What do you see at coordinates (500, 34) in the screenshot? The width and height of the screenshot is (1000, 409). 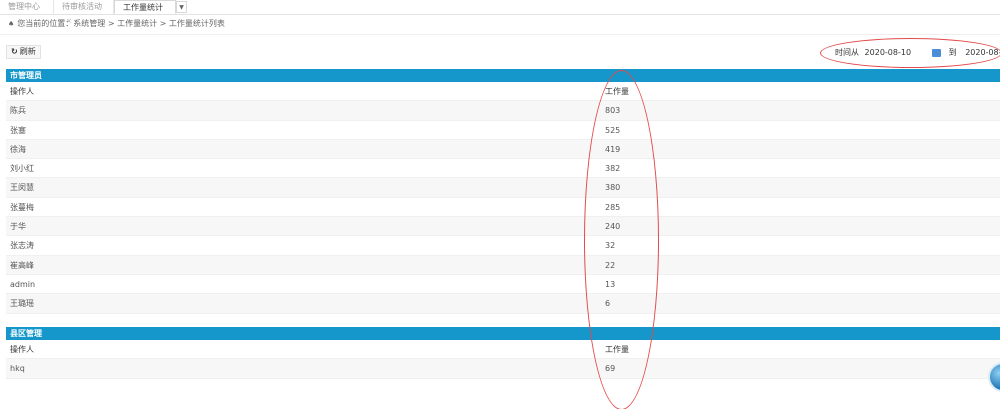 I see `divider` at bounding box center [500, 34].